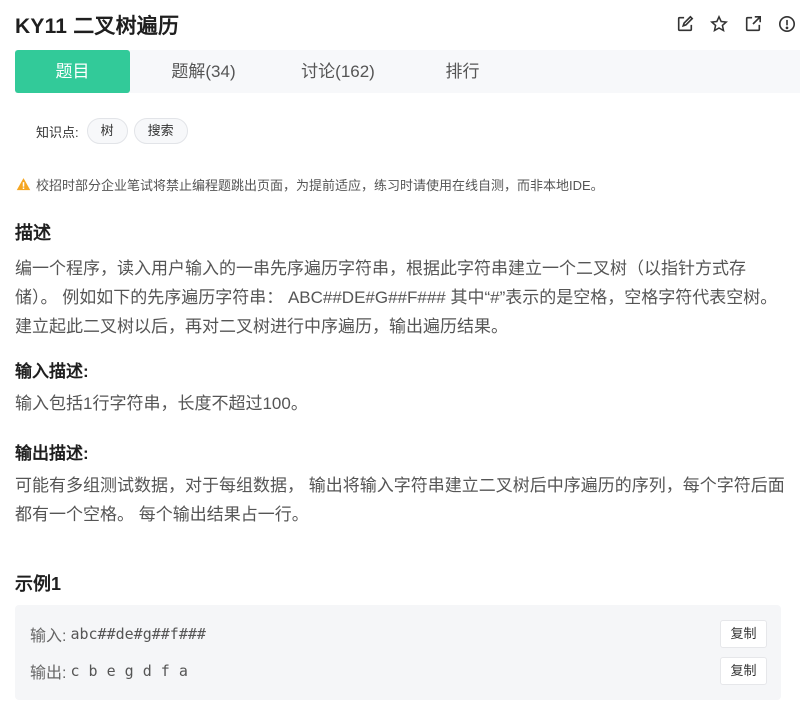 This screenshot has width=800, height=711. What do you see at coordinates (97, 26) in the screenshot?
I see `page-title: KY11 二叉树遍历` at bounding box center [97, 26].